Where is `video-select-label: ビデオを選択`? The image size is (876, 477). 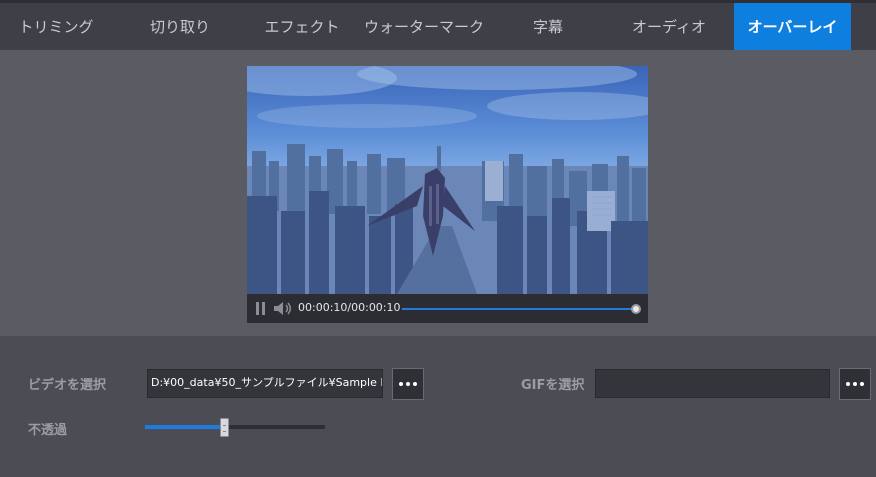 video-select-label: ビデオを選択 is located at coordinates (67, 385).